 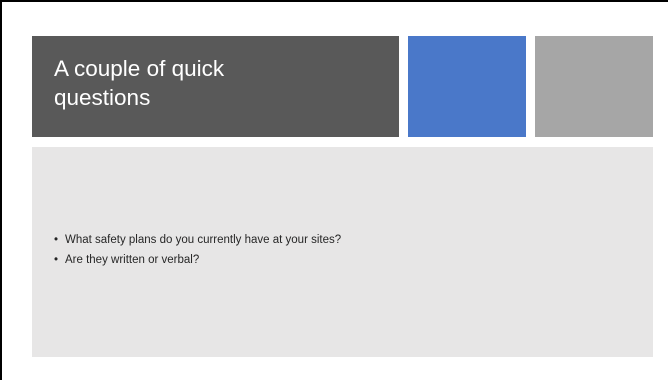 I want to click on bullet-text: Are they written or verbal?, so click(x=132, y=260).